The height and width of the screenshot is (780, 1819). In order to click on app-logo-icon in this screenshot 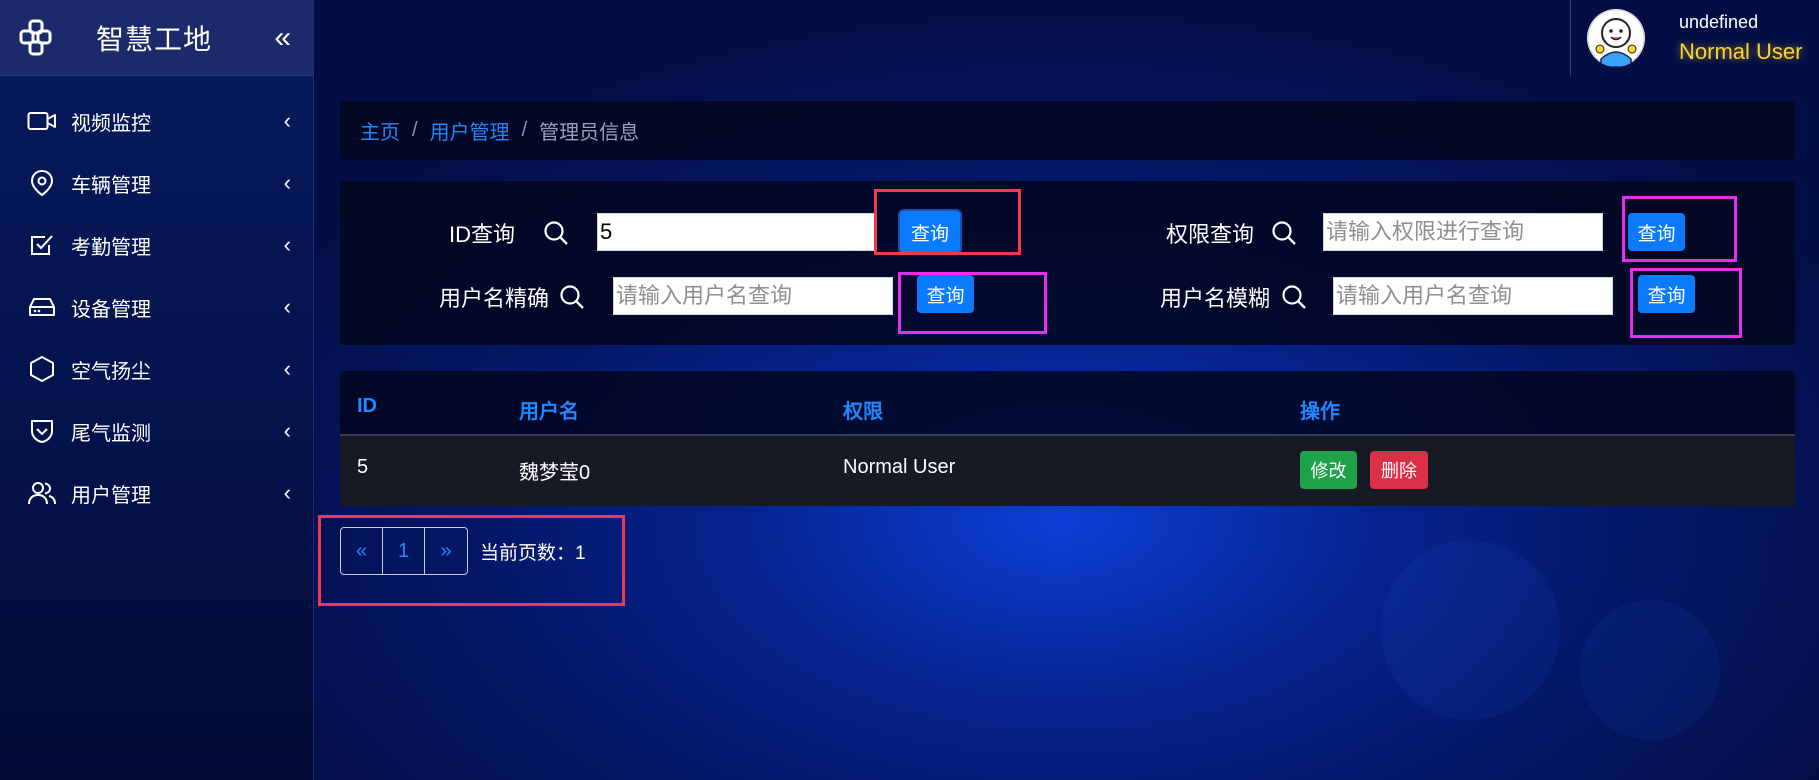, I will do `click(35, 37)`.